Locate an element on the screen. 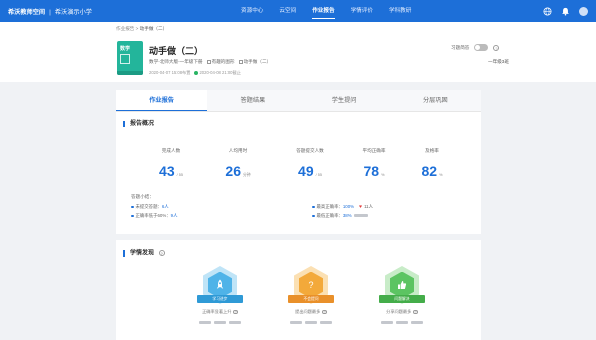 Image resolution: width=596 pixels, height=340 pixels. nav-homework-report: 作业报告 is located at coordinates (323, 11).